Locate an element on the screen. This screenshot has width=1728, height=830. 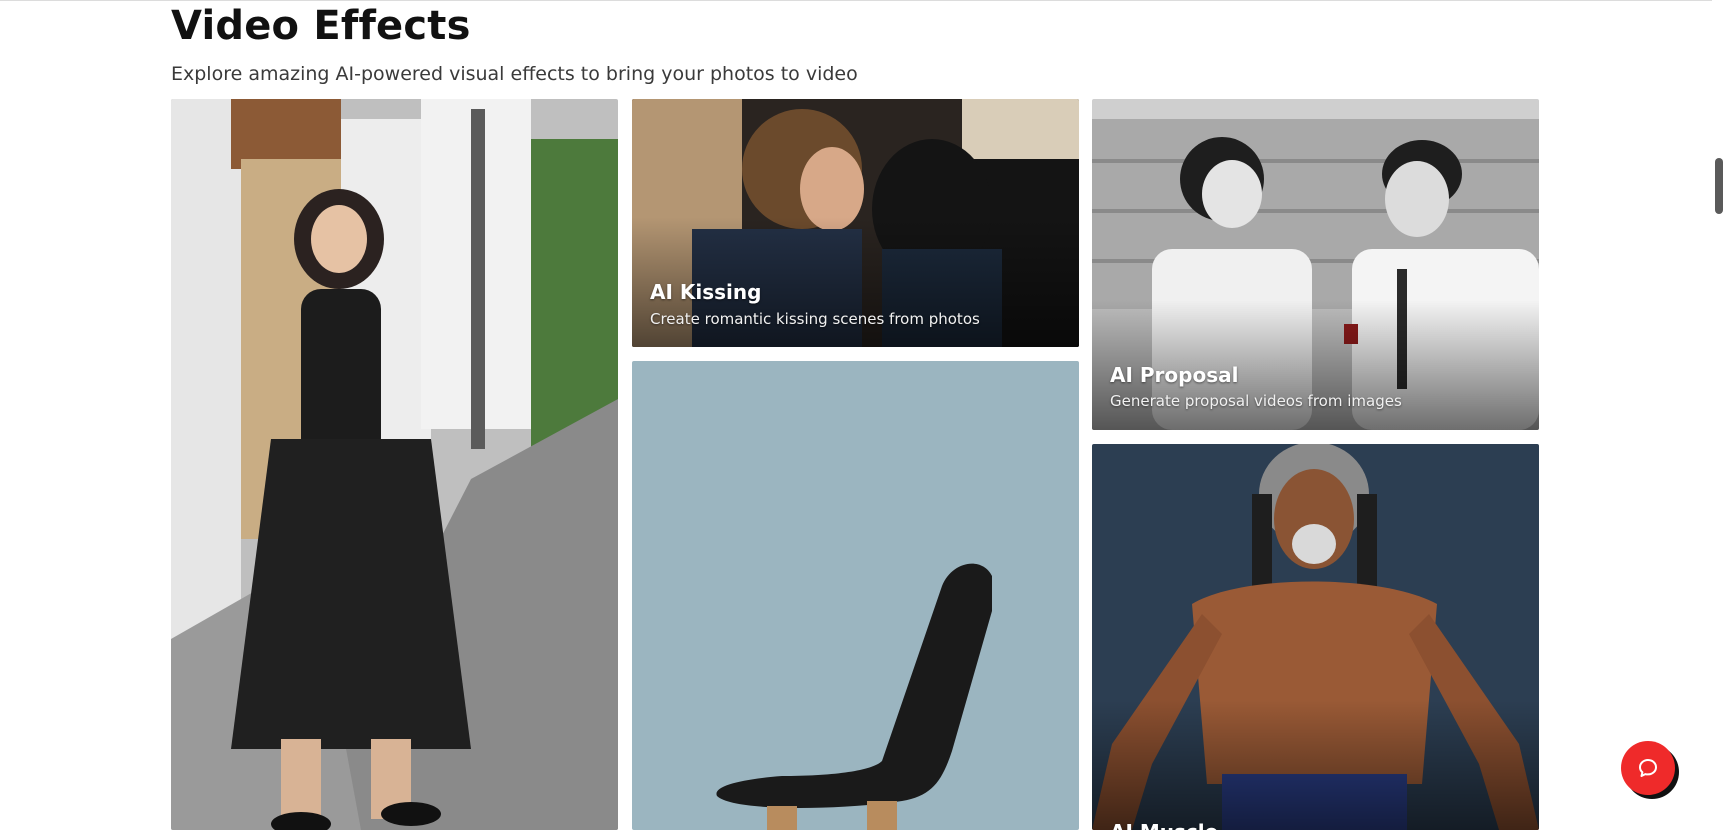
ai-proposal-title: AI Proposal is located at coordinates (1174, 375).